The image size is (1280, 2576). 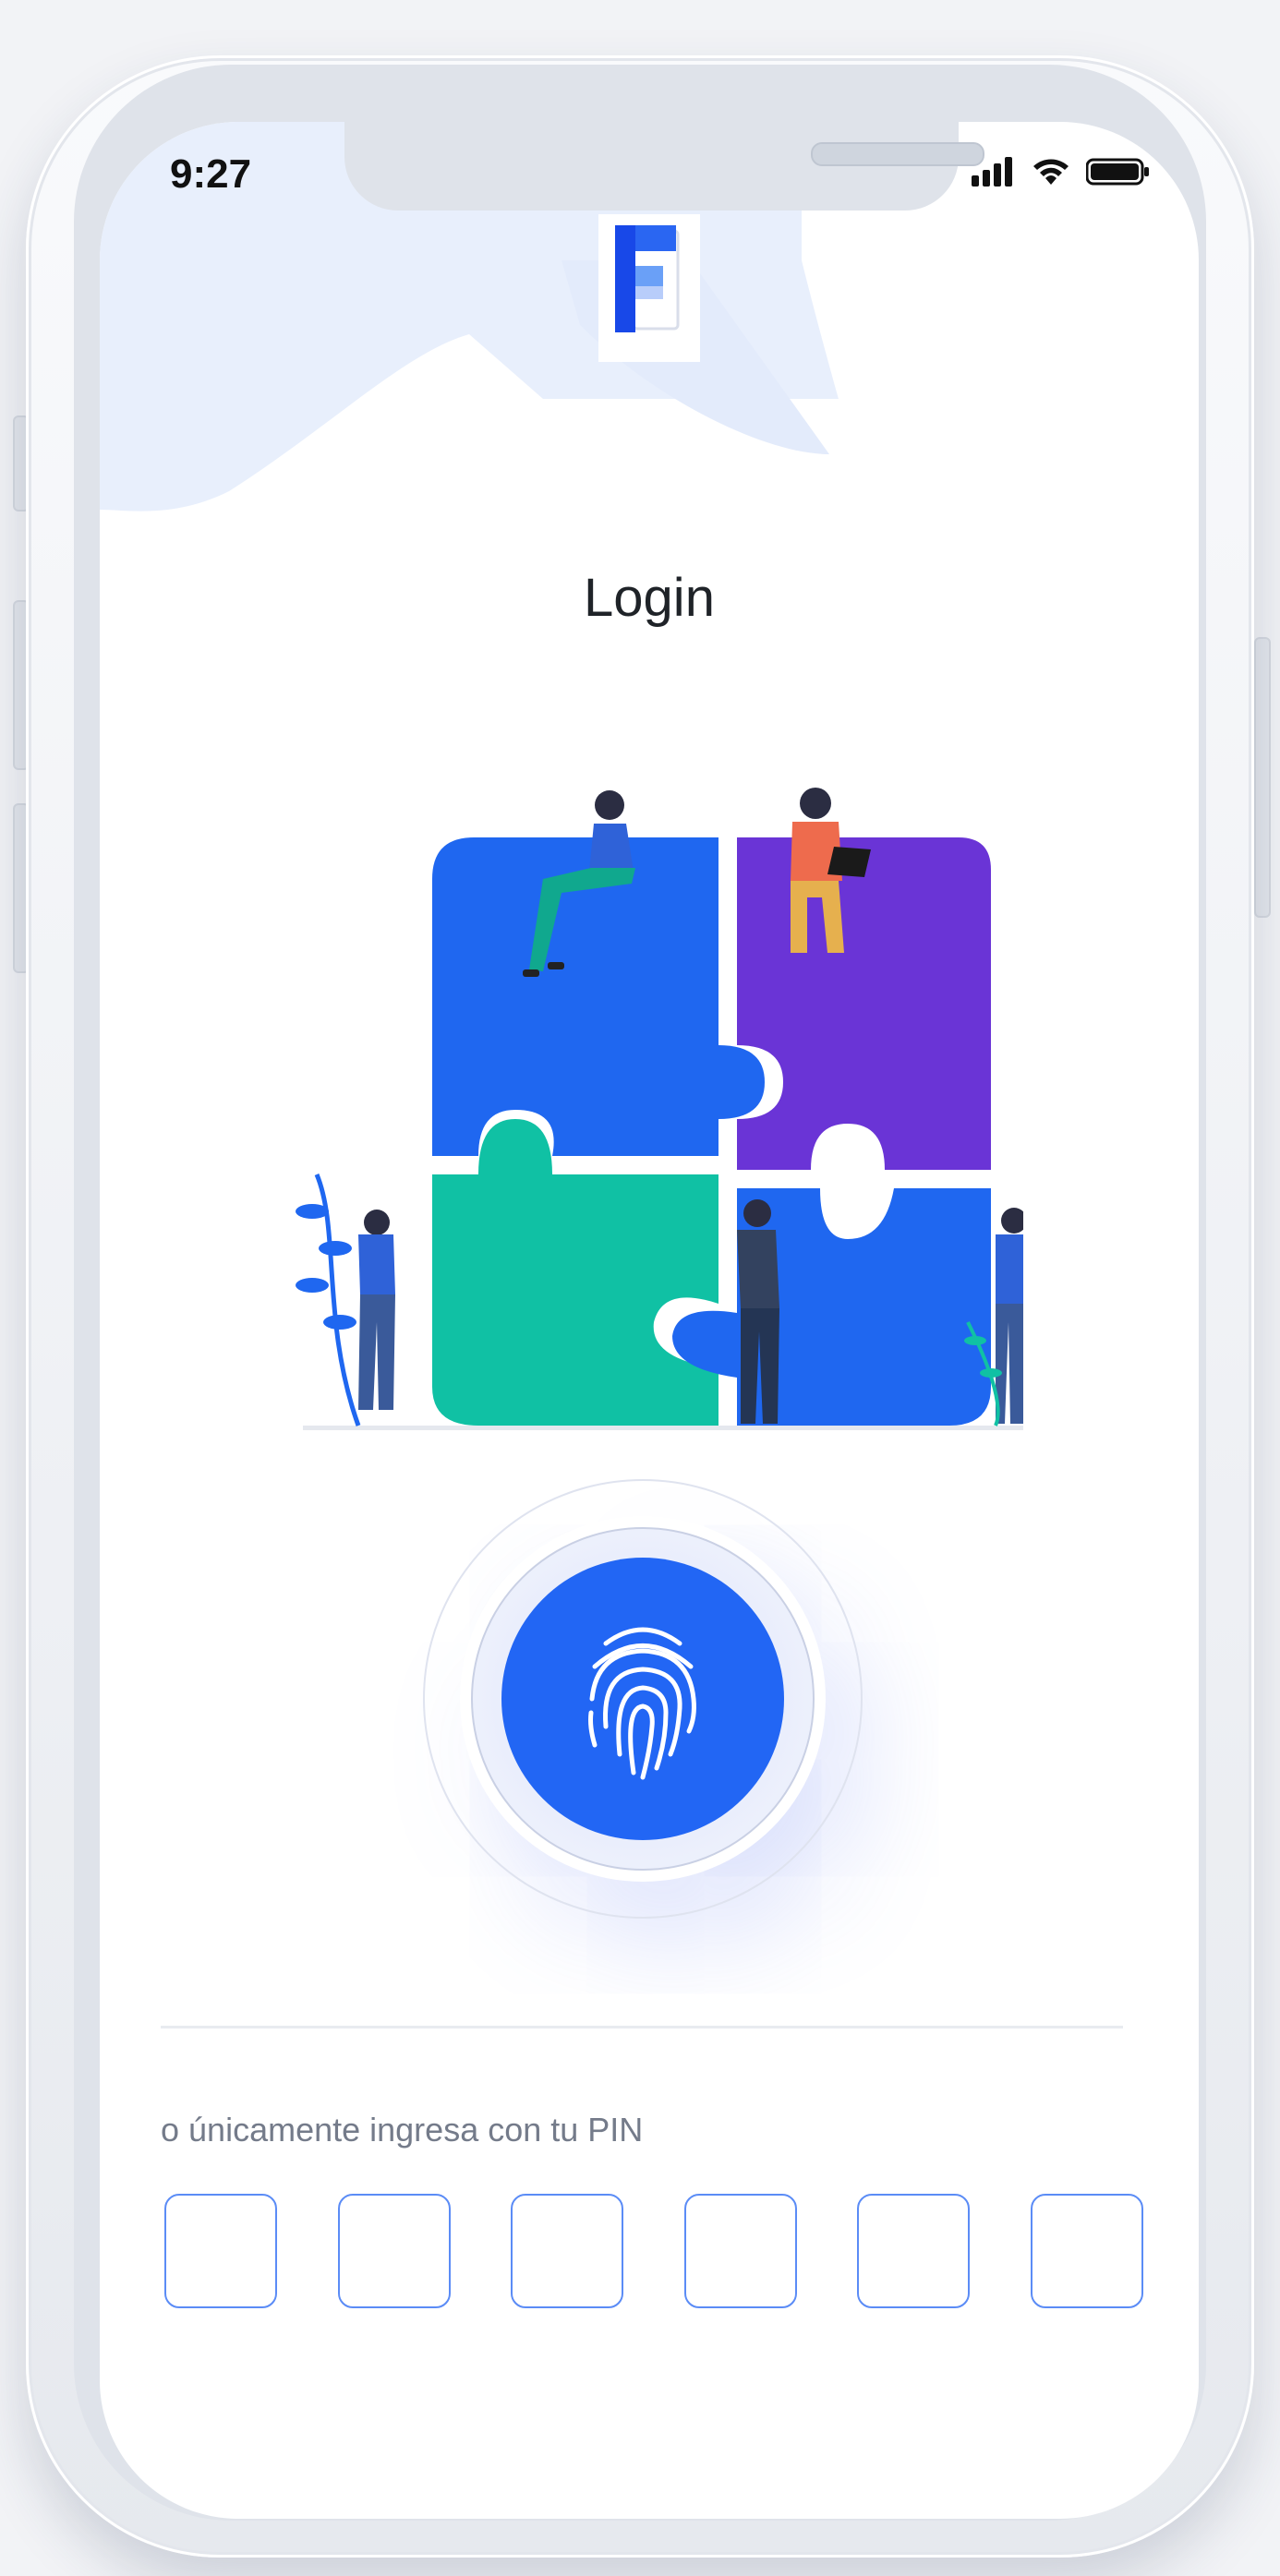 I want to click on status-icons, so click(x=1061, y=172).